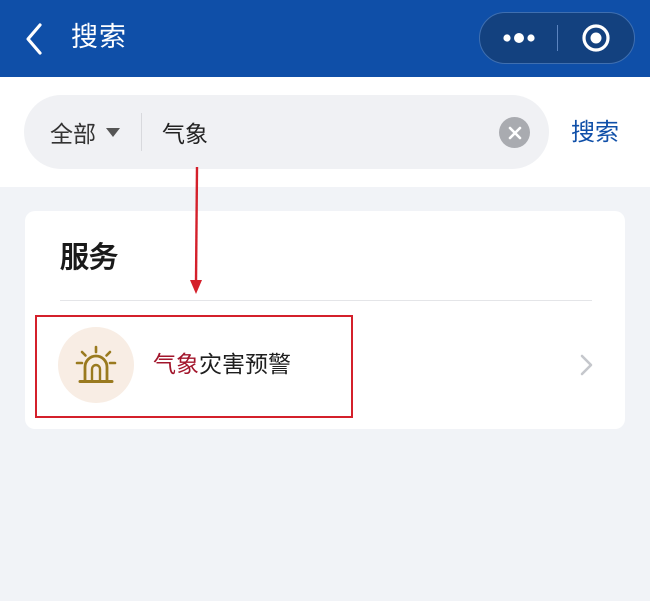  I want to click on service-icon-badge, so click(96, 365).